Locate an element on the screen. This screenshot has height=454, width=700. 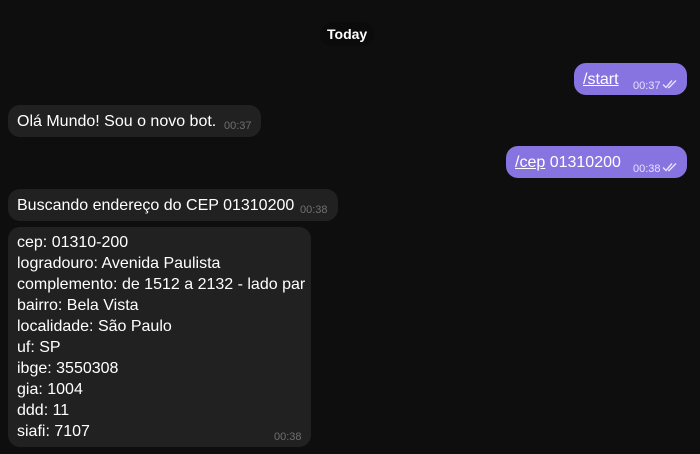
address-bairro: bairro: Bela Vista is located at coordinates (78, 305).